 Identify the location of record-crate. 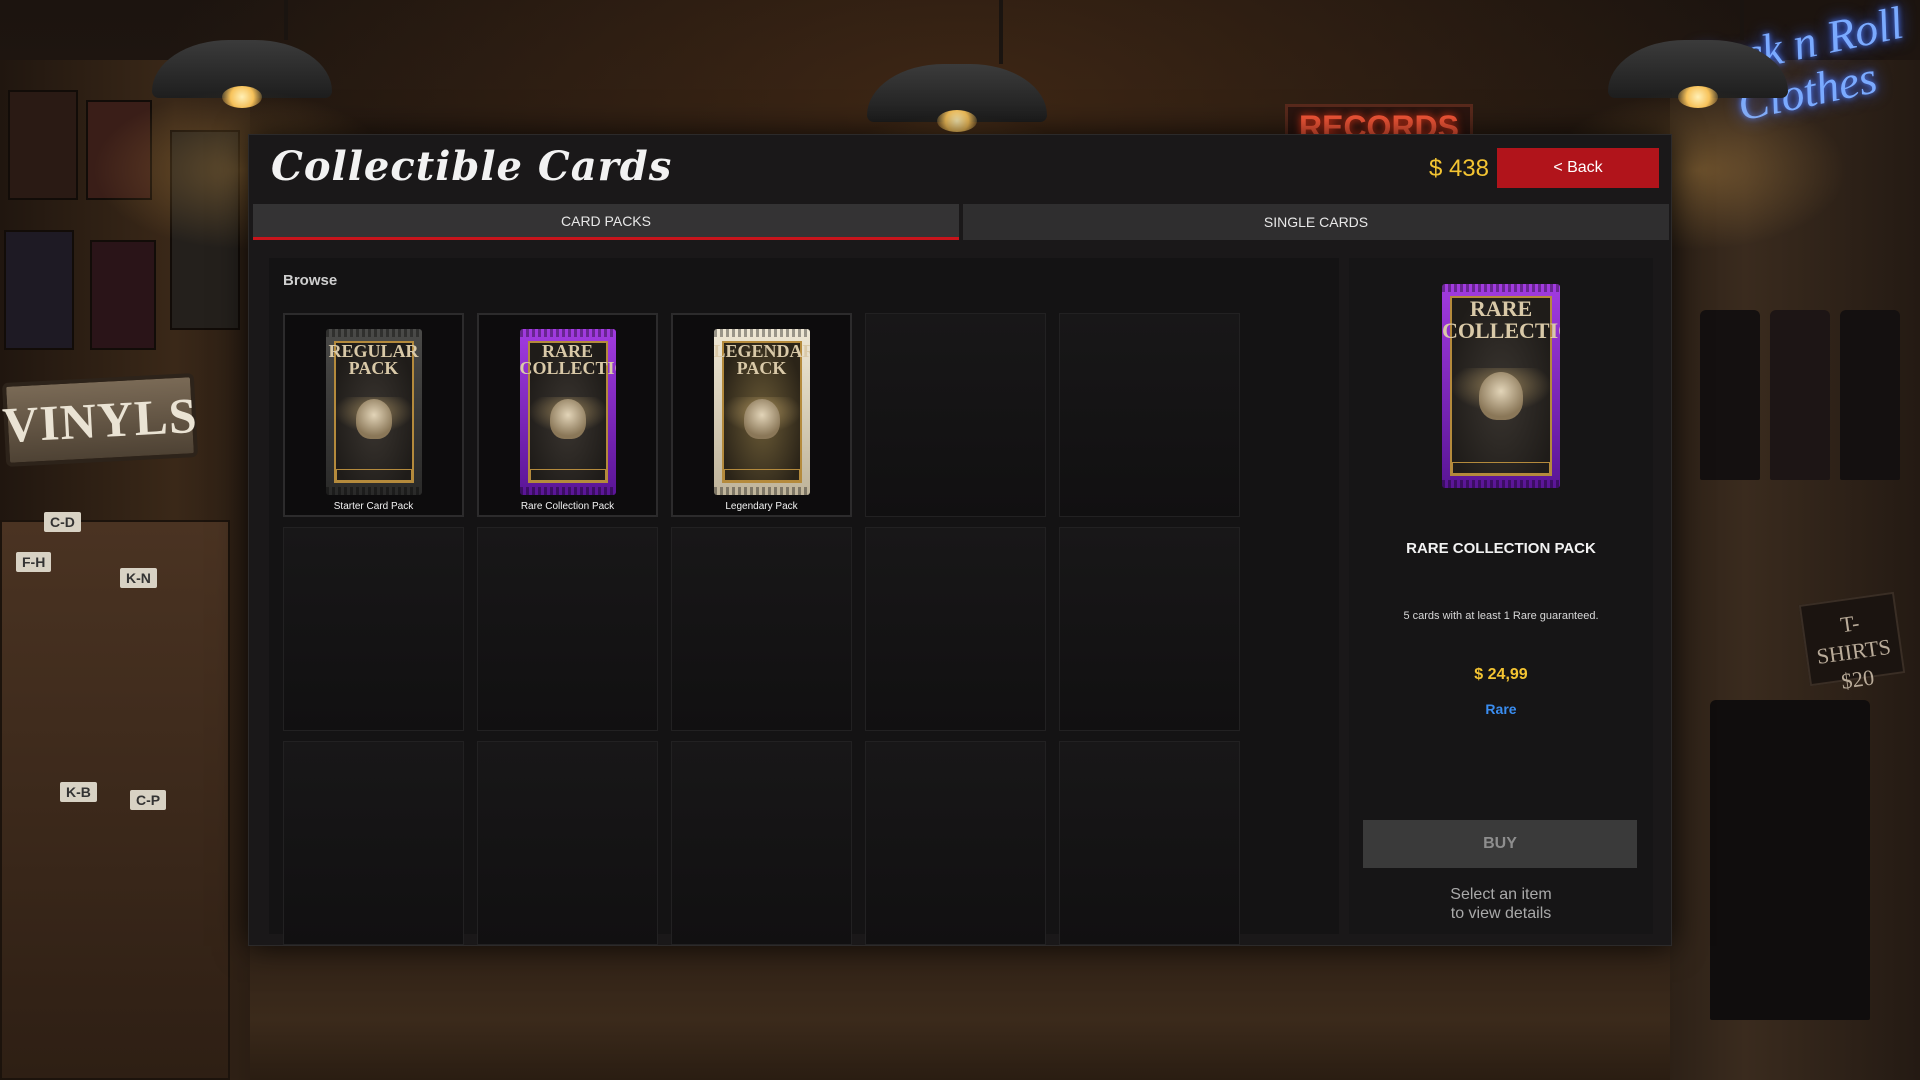
(115, 800).